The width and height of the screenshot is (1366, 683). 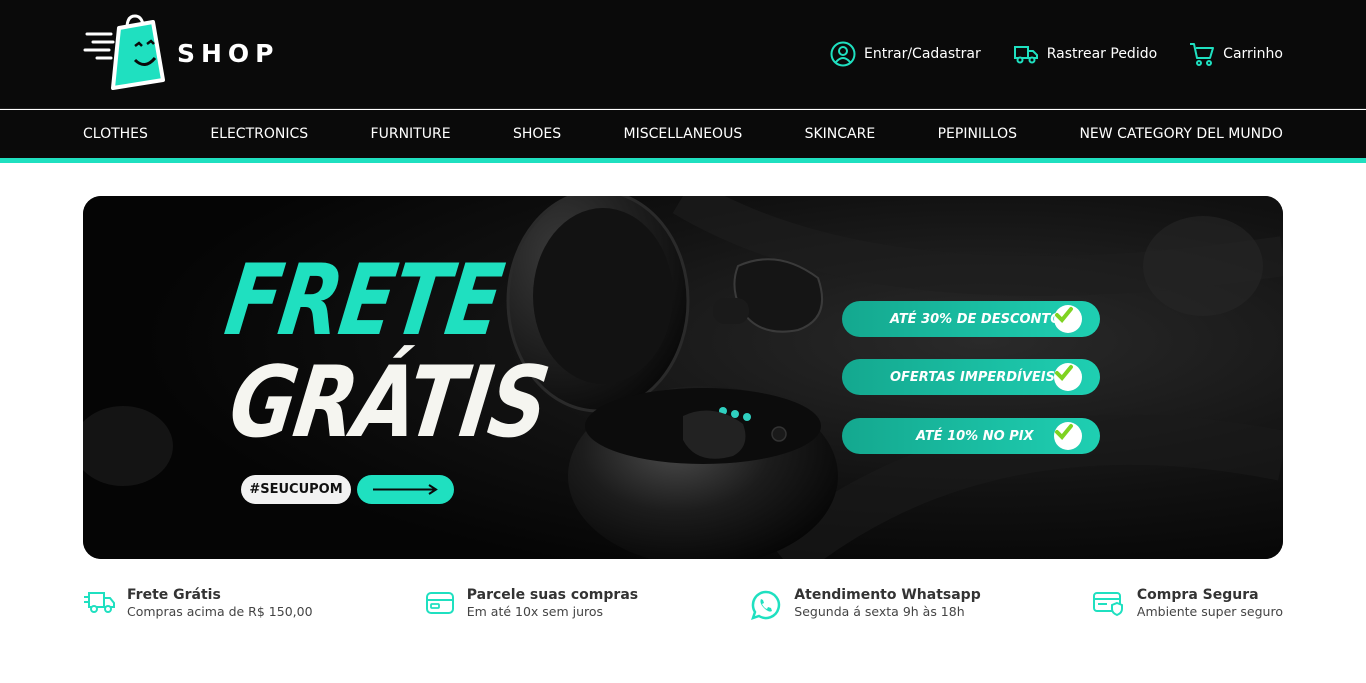 I want to click on accent-divider, so click(x=683, y=160).